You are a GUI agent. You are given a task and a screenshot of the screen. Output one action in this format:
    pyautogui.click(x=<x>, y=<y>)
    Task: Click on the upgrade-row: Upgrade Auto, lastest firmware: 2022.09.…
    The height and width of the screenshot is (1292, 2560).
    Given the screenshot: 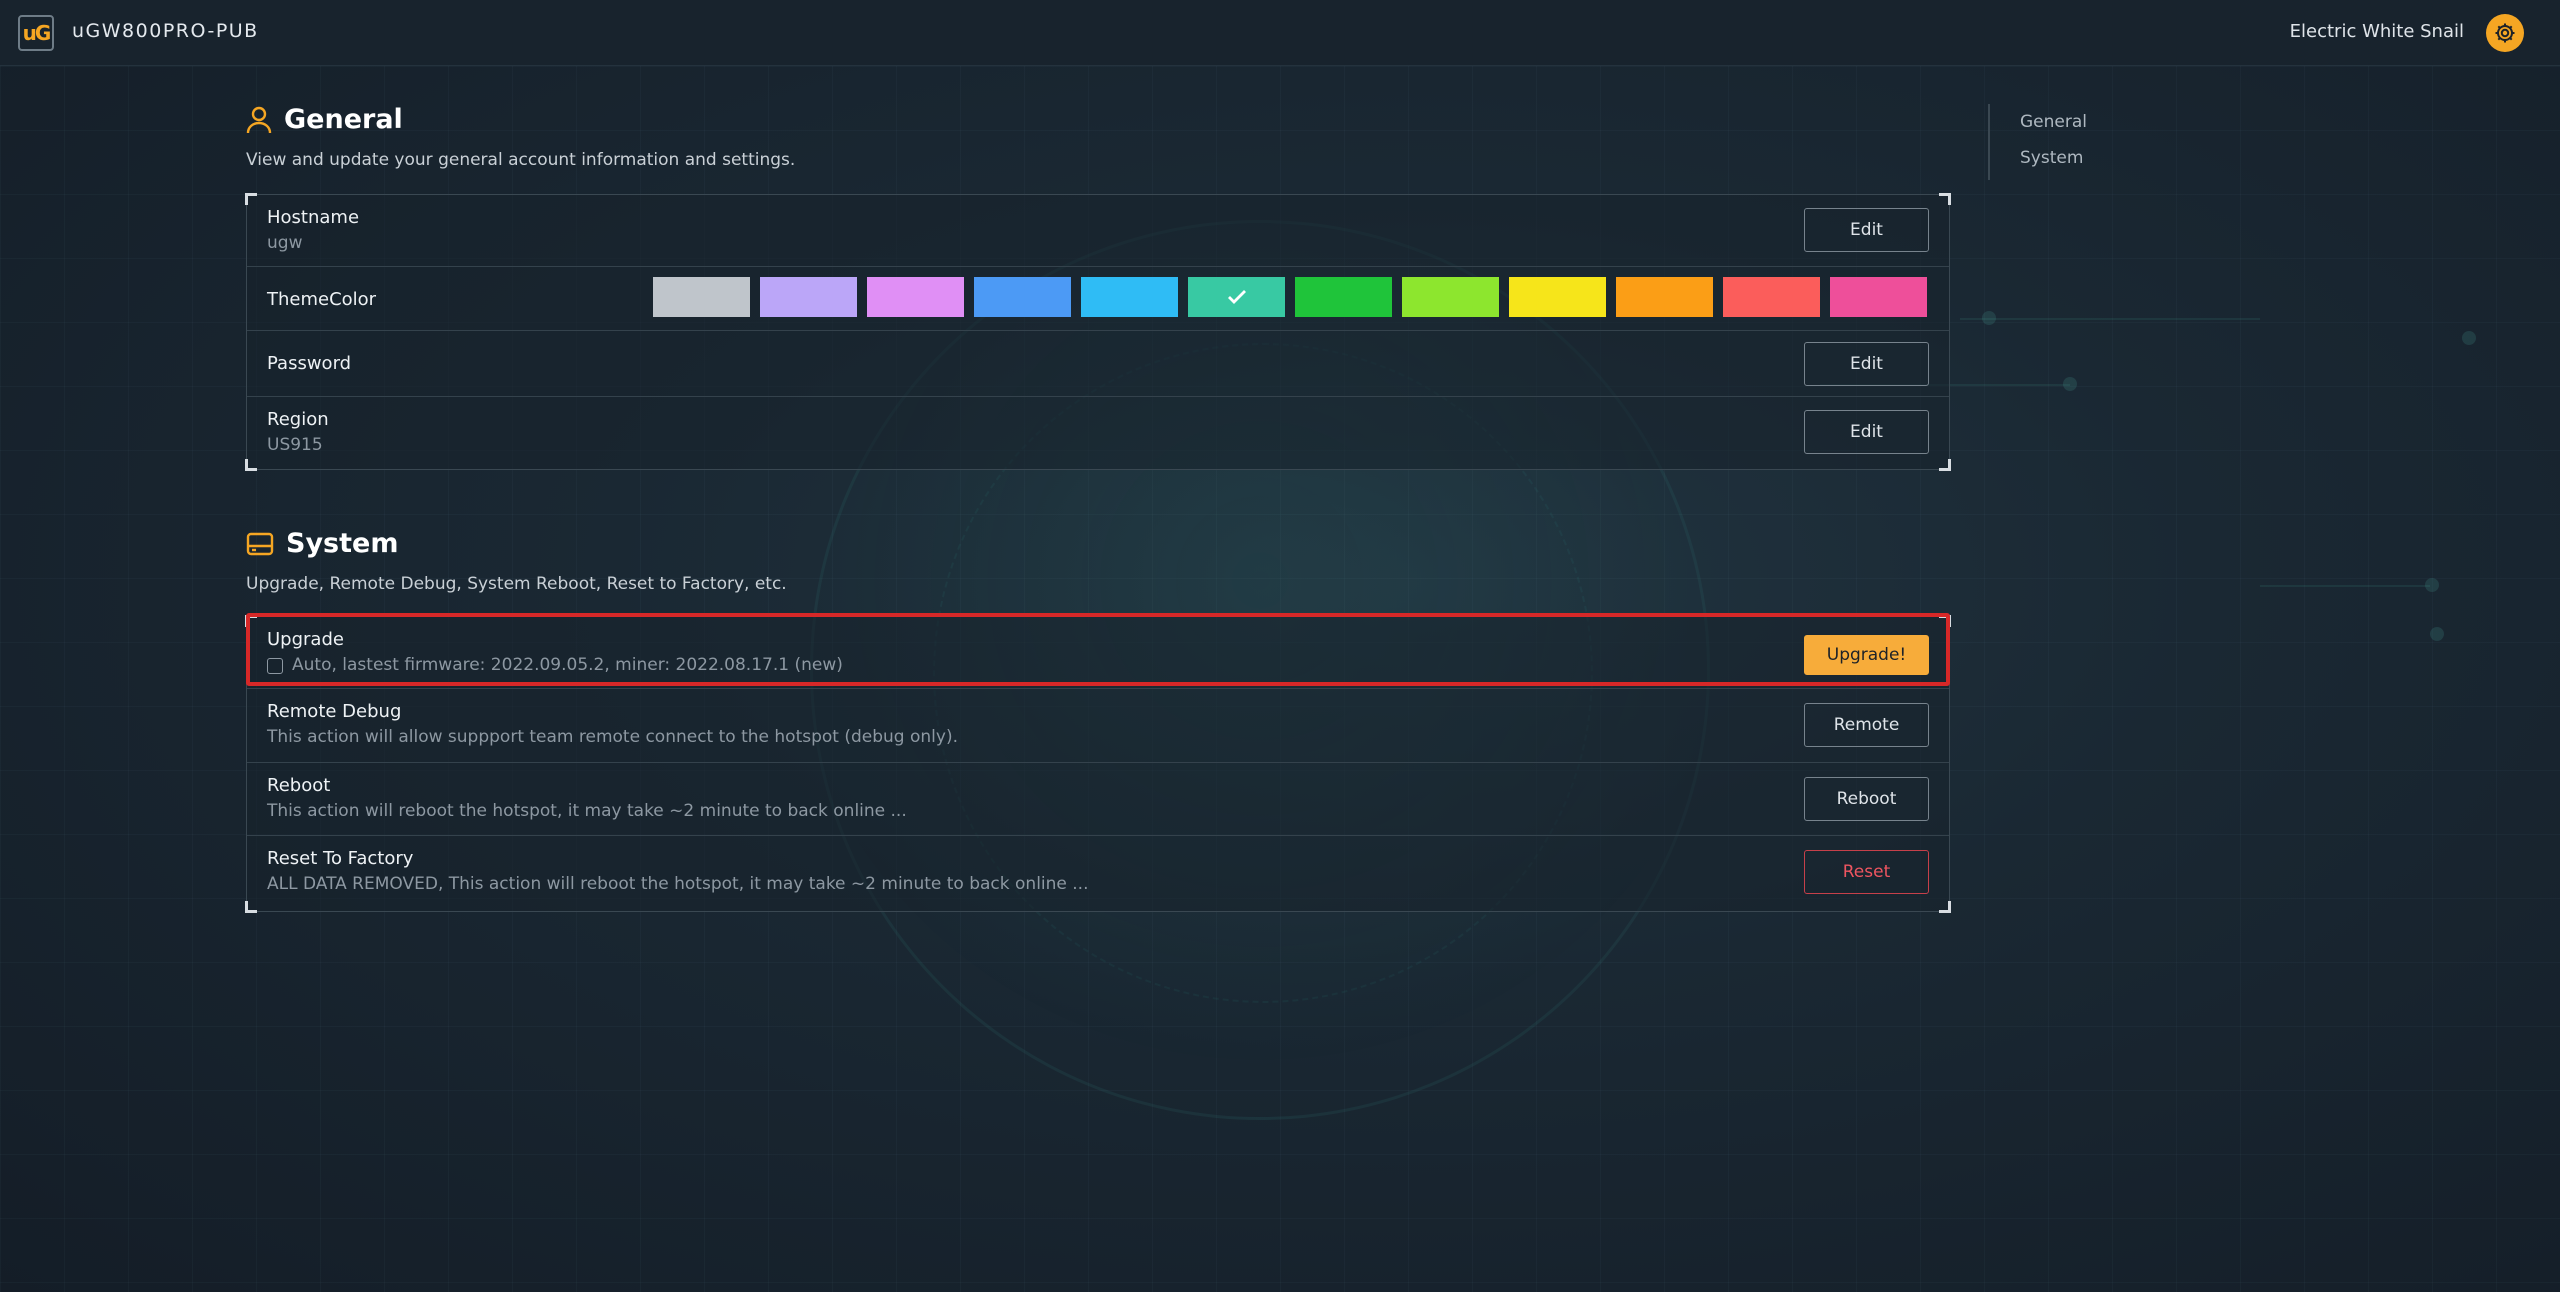 What is the action you would take?
    pyautogui.click(x=1098, y=653)
    